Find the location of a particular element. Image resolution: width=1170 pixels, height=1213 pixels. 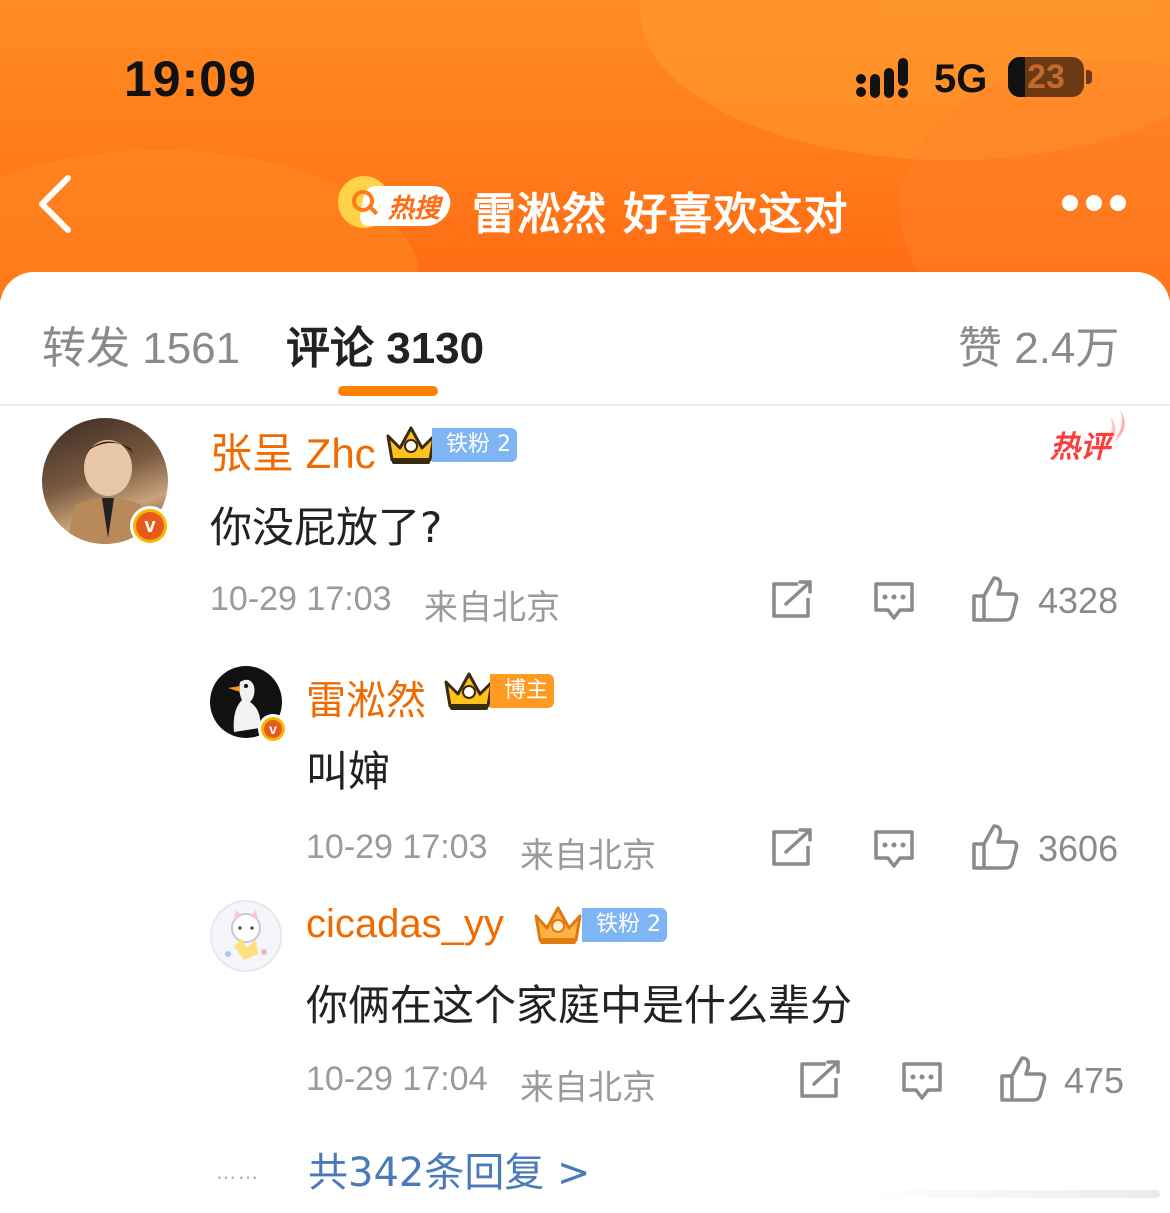

comment-time: 10-29 17:03 is located at coordinates (301, 599).